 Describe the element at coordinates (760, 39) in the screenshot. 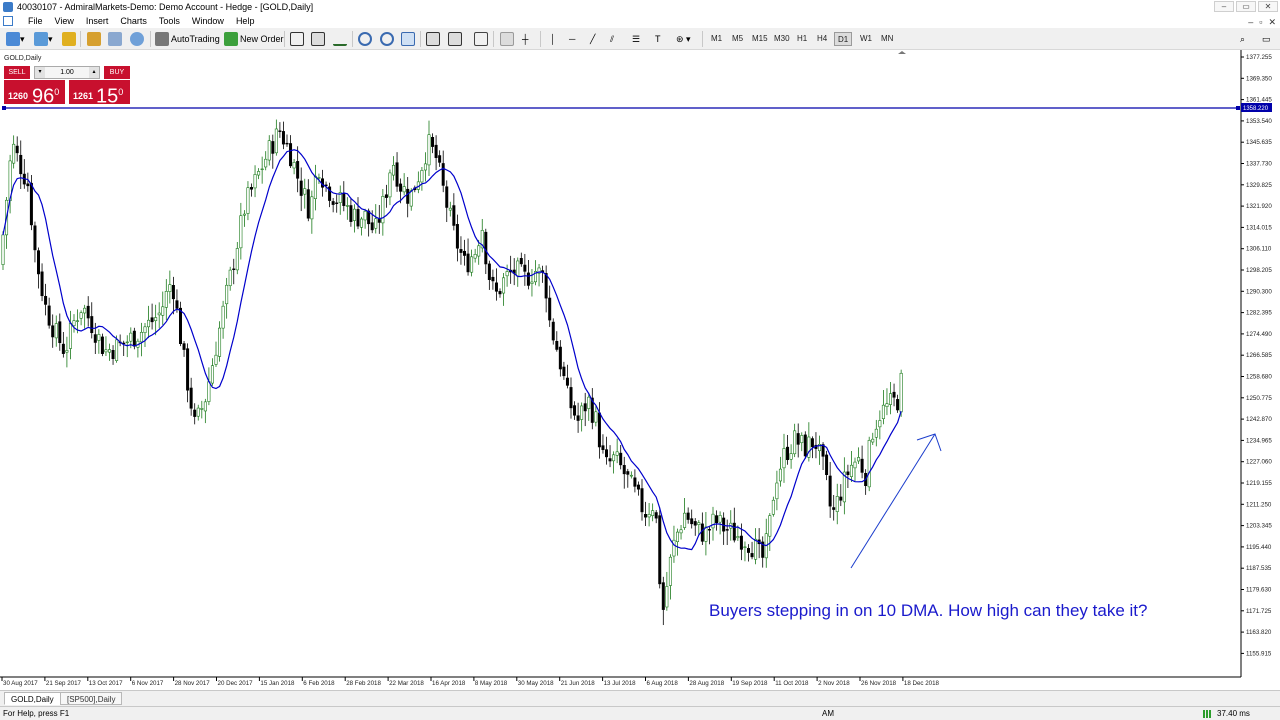

I see `timeframe-m15: M15` at that location.